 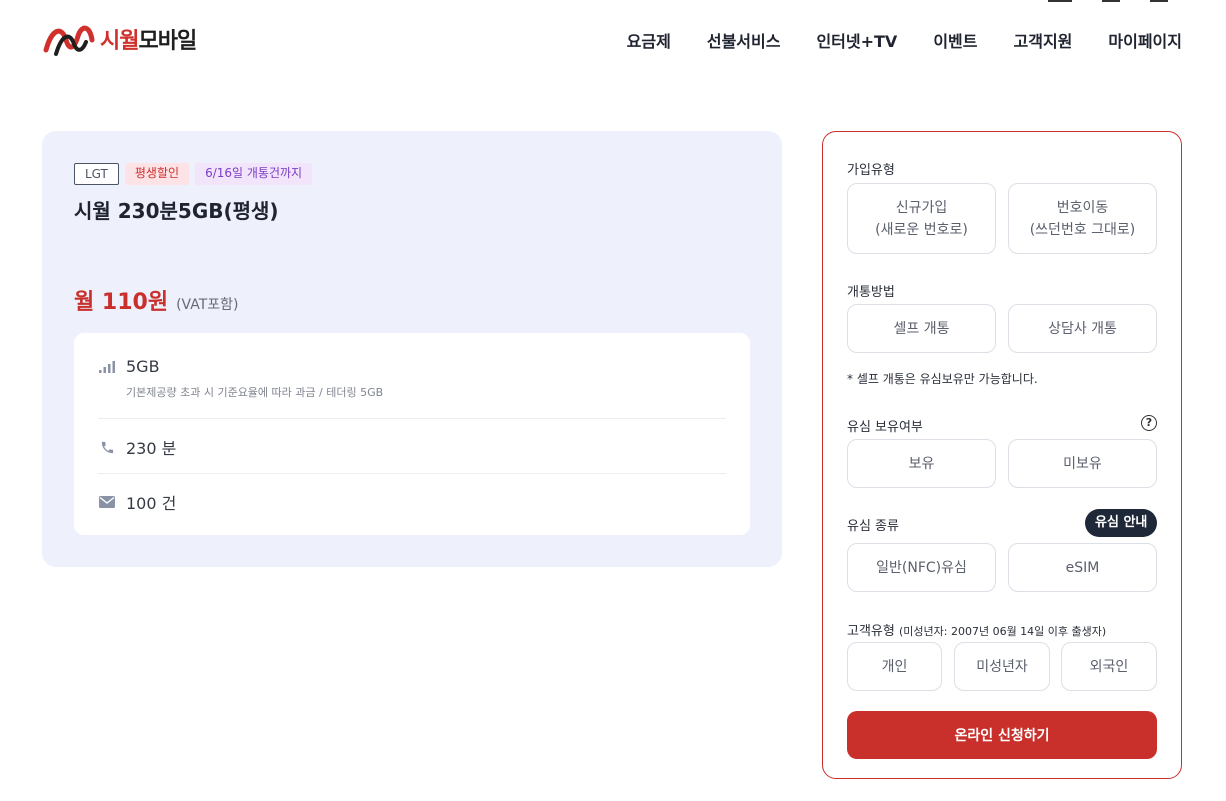 I want to click on nav-mypage: 마이페이지, so click(x=1145, y=40).